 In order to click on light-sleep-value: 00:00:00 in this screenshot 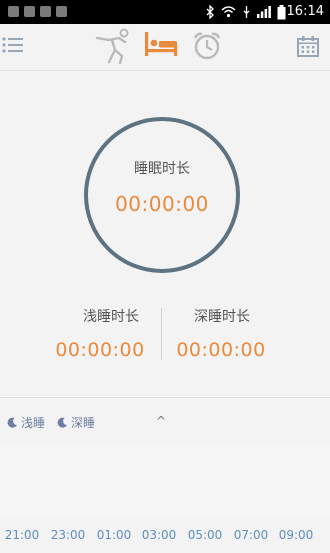, I will do `click(100, 350)`.